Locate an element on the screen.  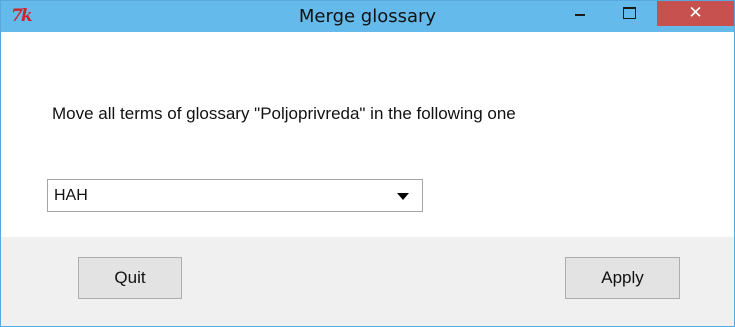
selected-glossary: HAH is located at coordinates (71, 195).